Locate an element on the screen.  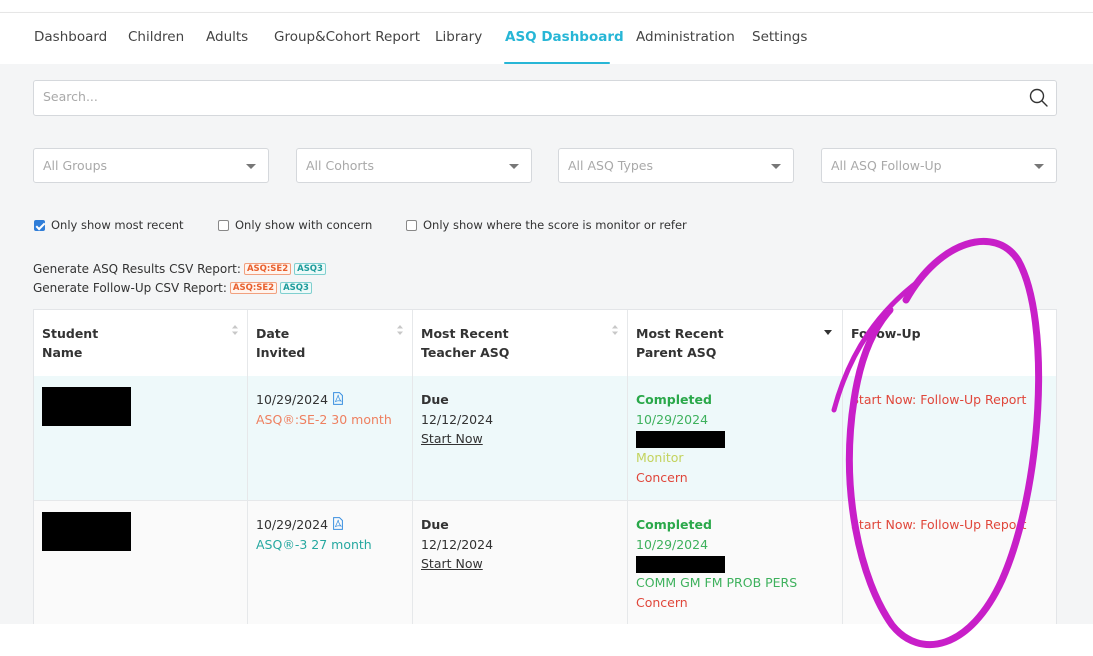
checkbox-checked-icon is located at coordinates (39, 225).